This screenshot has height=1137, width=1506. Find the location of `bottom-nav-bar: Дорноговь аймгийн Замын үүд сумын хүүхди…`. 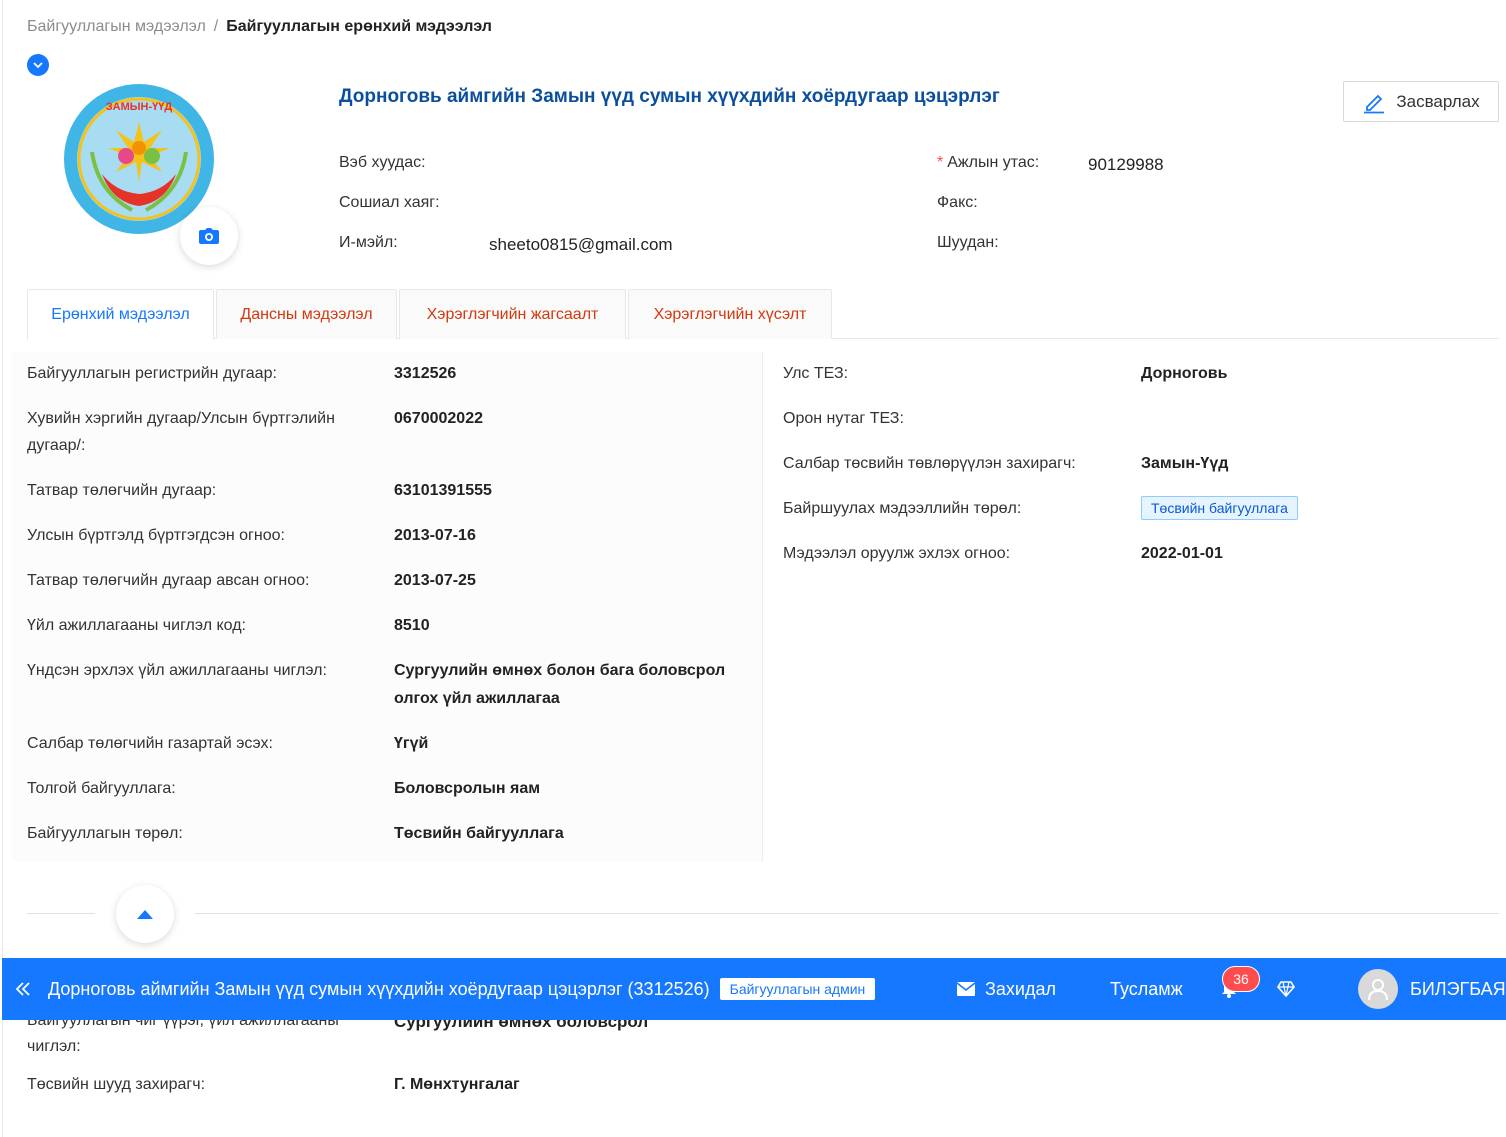

bottom-nav-bar: Дорноговь аймгийн Замын үүд сумын хүүхди… is located at coordinates (754, 989).